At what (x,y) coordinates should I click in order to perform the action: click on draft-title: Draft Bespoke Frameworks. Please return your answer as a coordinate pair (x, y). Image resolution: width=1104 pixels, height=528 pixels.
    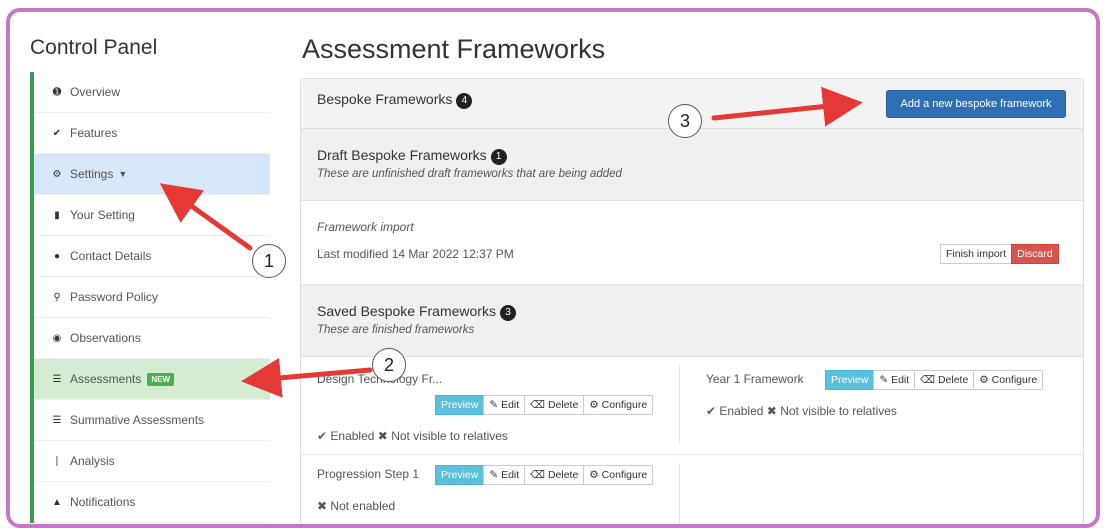
    Looking at the image, I should click on (402, 155).